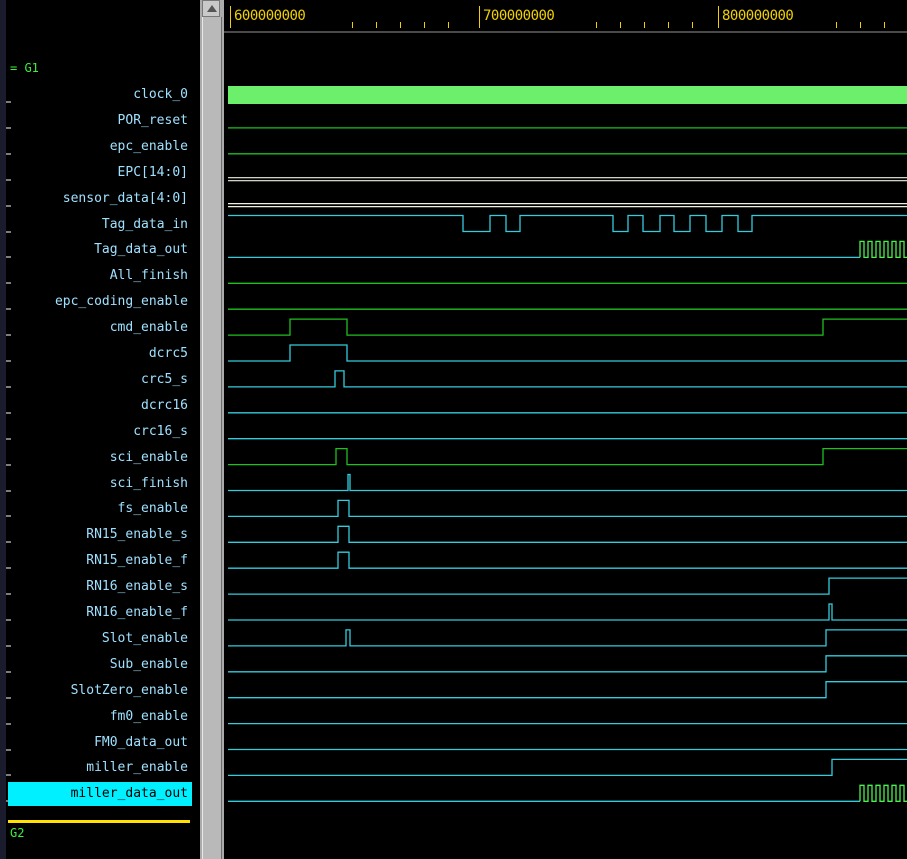 The image size is (907, 859). What do you see at coordinates (100, 639) in the screenshot?
I see `signal-name: Slot_enable` at bounding box center [100, 639].